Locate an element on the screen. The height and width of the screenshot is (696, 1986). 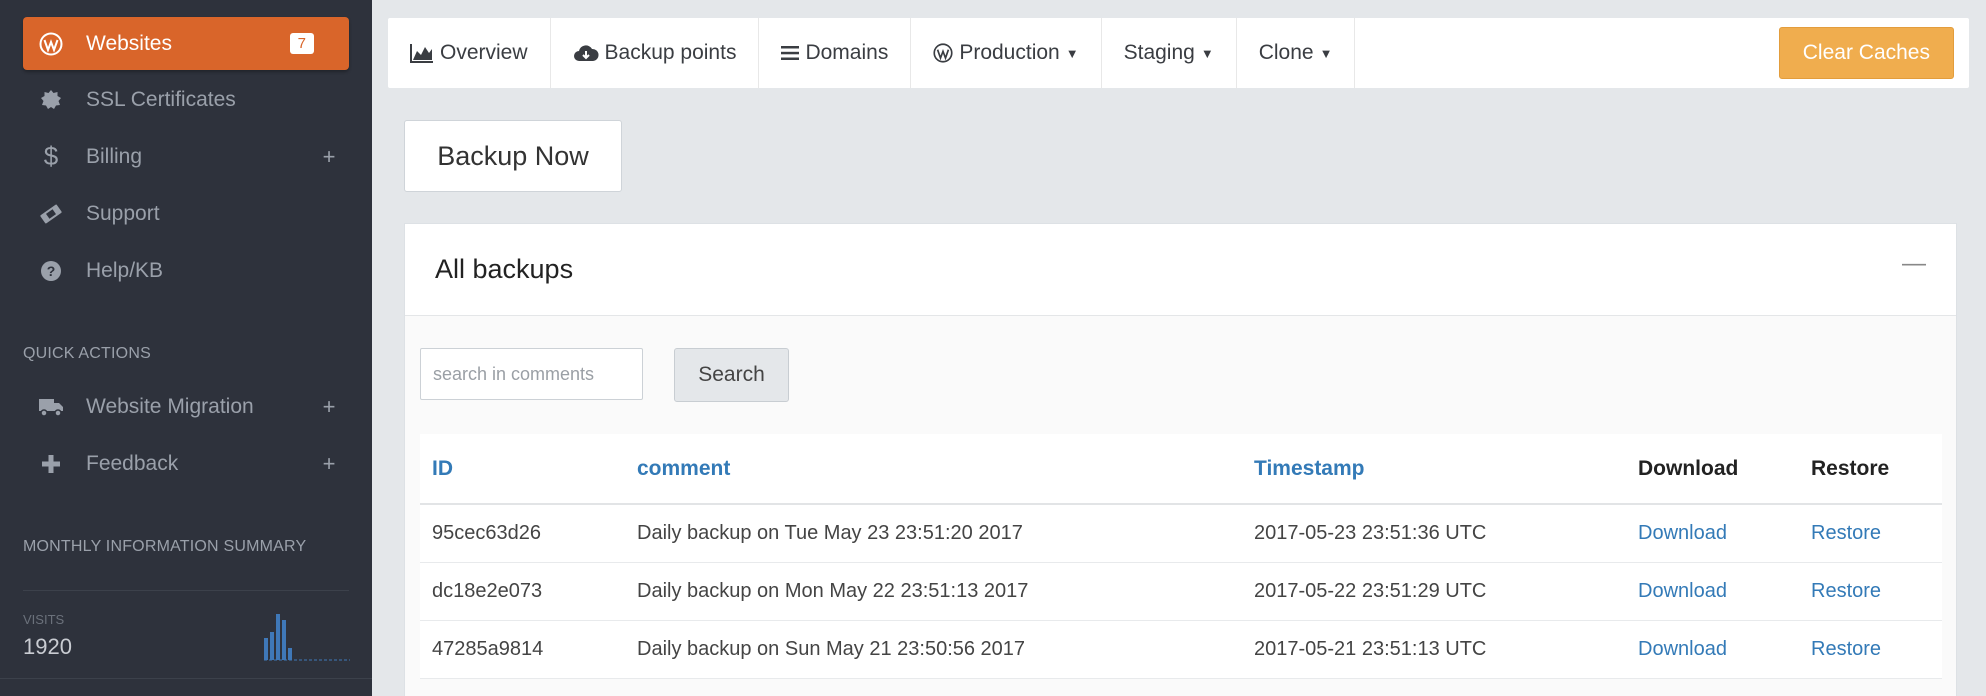
search-input is located at coordinates (531, 374).